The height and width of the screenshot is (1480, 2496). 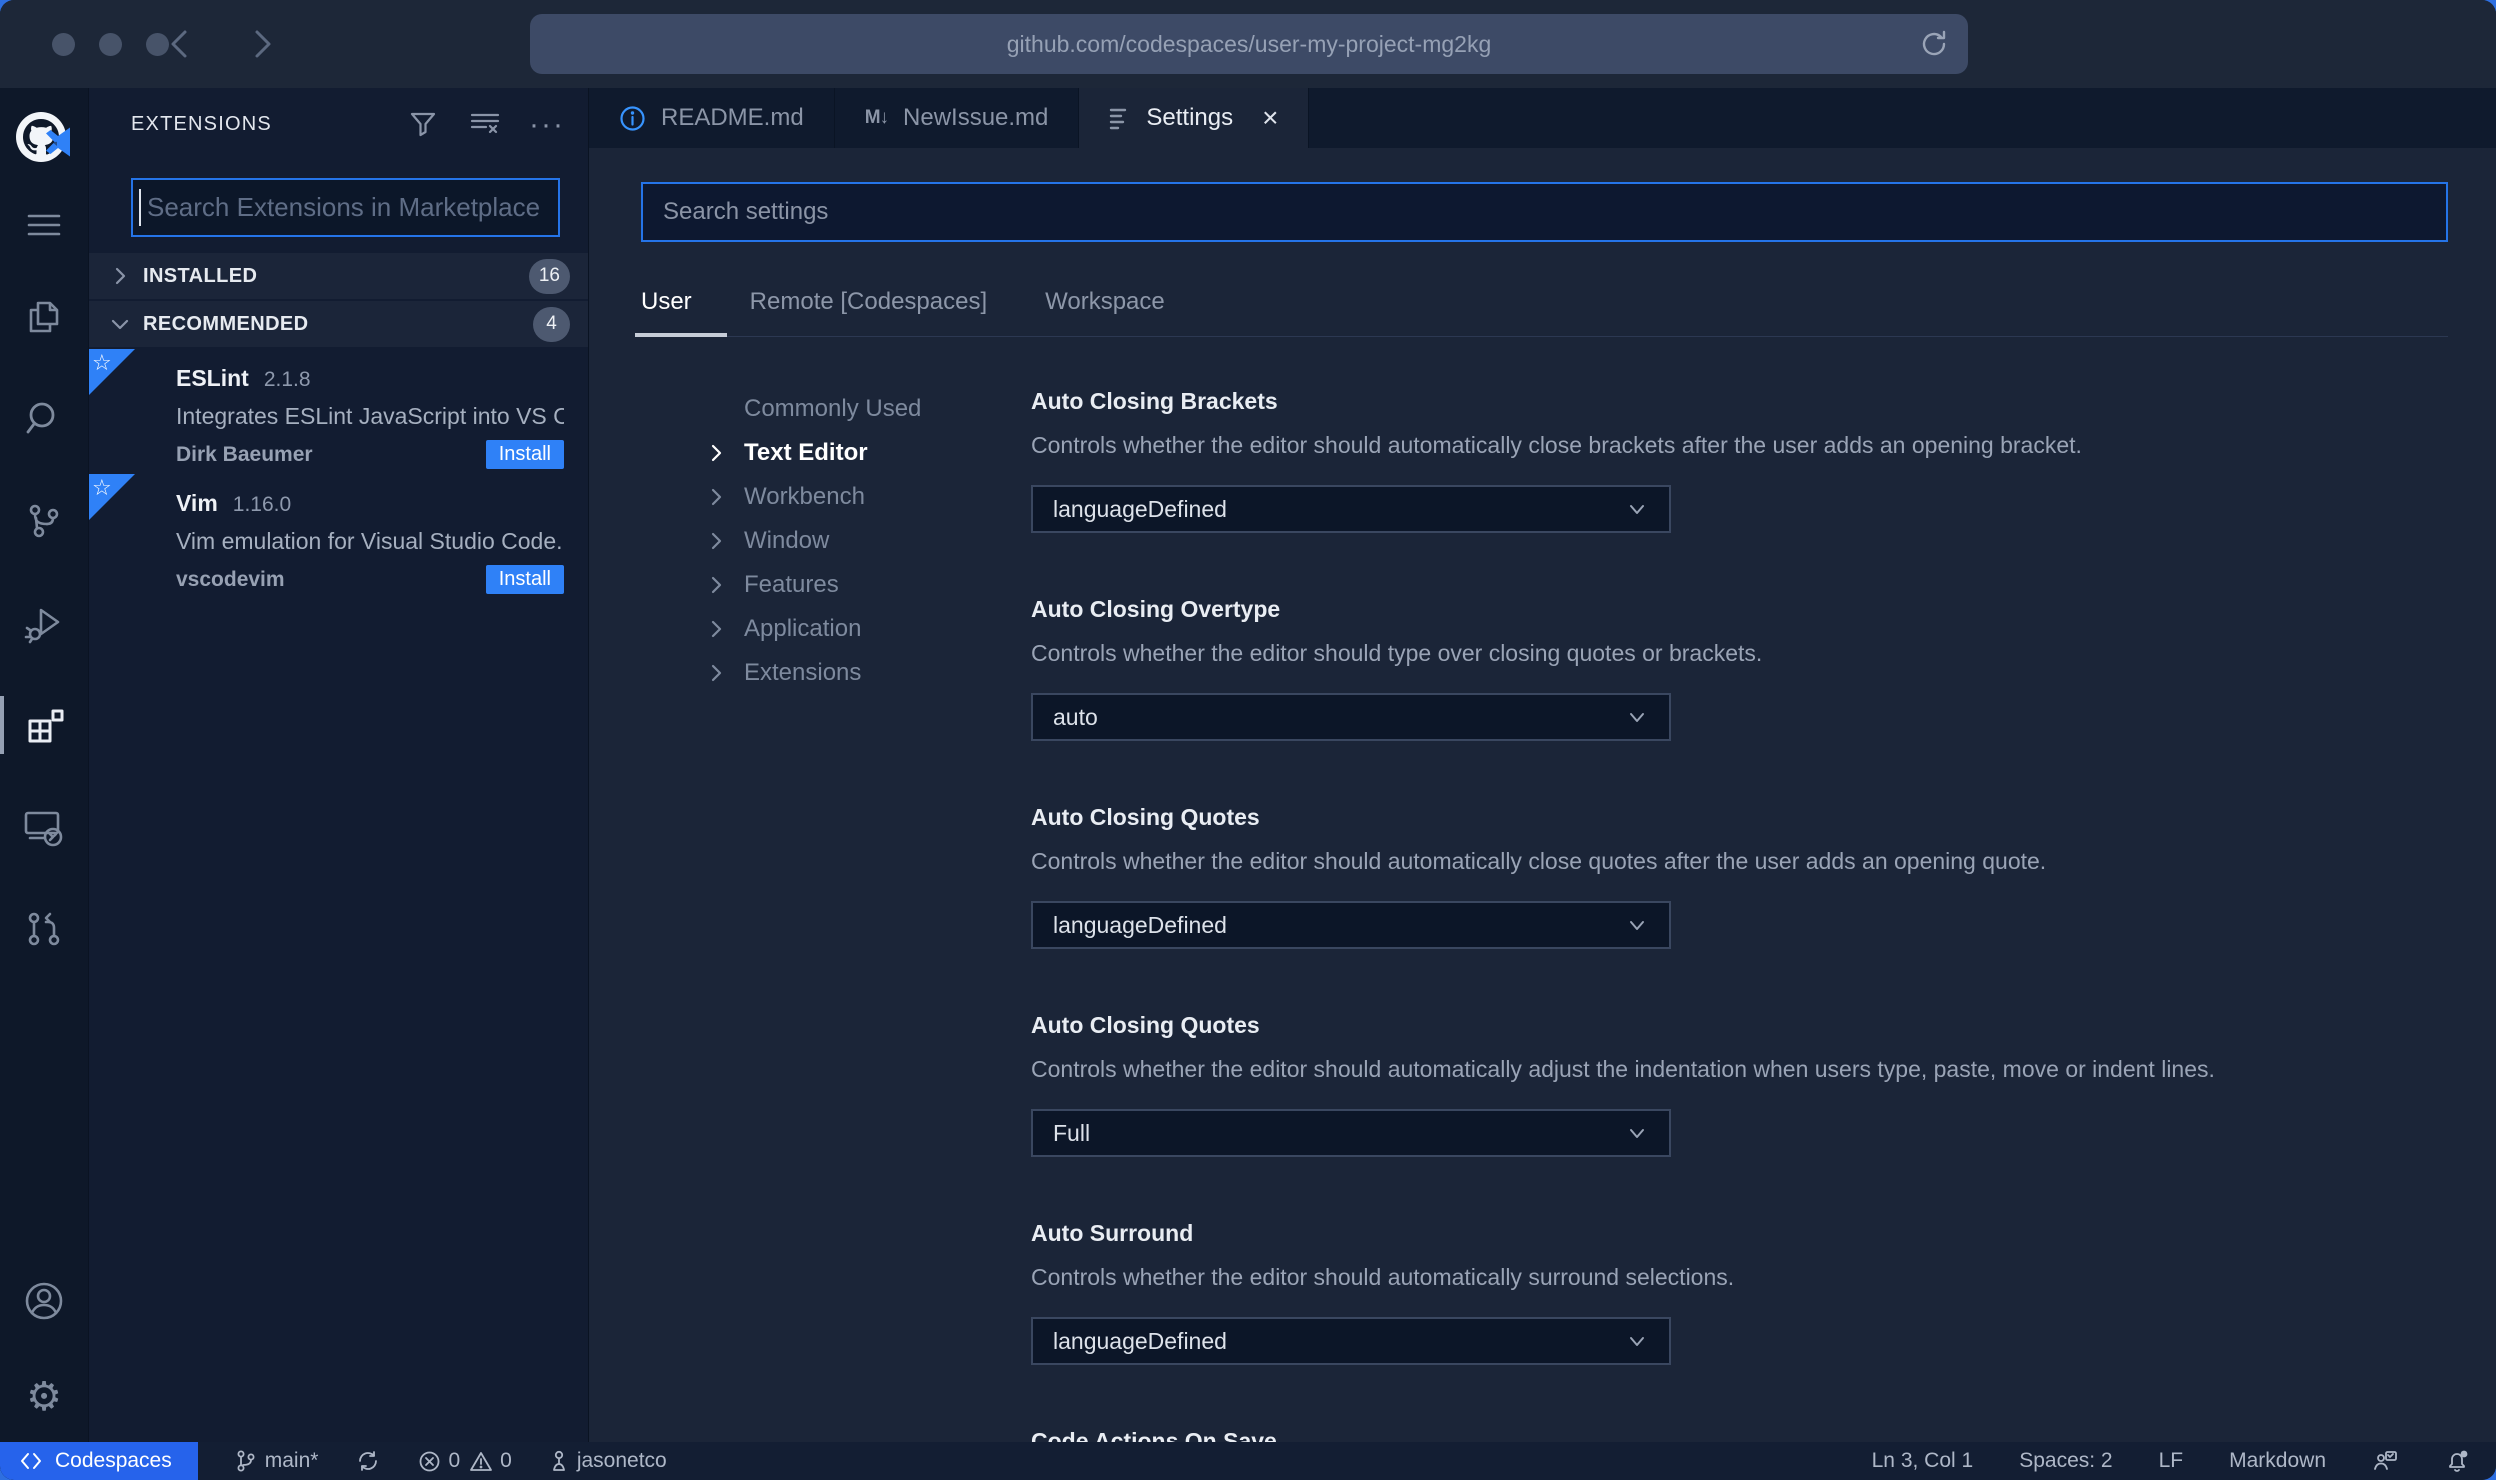 What do you see at coordinates (262, 44) in the screenshot?
I see `forward-button` at bounding box center [262, 44].